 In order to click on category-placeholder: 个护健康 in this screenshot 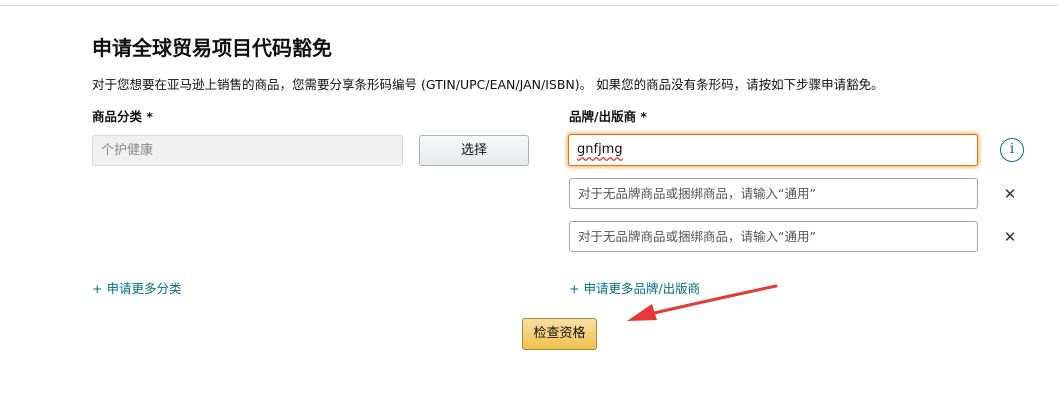, I will do `click(127, 150)`.